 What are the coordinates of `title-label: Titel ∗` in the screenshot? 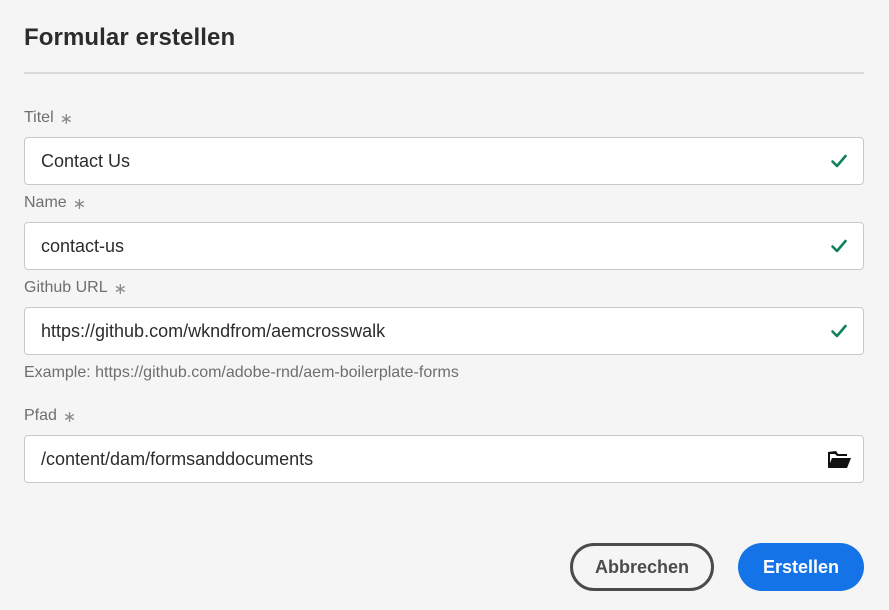 It's located at (48, 118).